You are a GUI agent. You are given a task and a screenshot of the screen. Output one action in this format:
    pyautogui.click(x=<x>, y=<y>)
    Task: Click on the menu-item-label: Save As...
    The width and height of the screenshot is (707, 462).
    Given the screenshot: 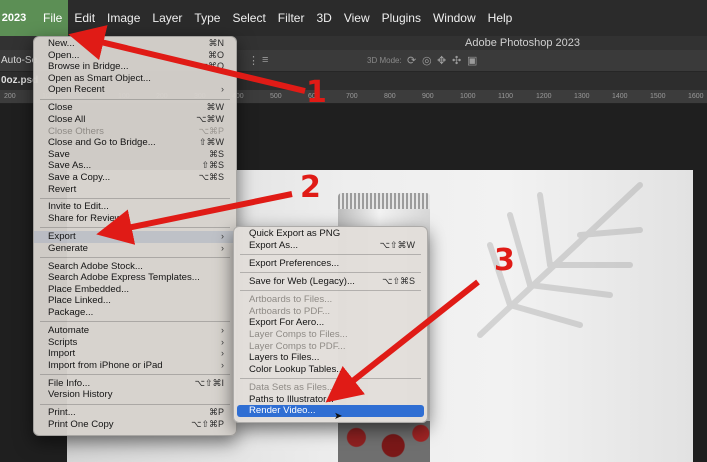 What is the action you would take?
    pyautogui.click(x=70, y=166)
    